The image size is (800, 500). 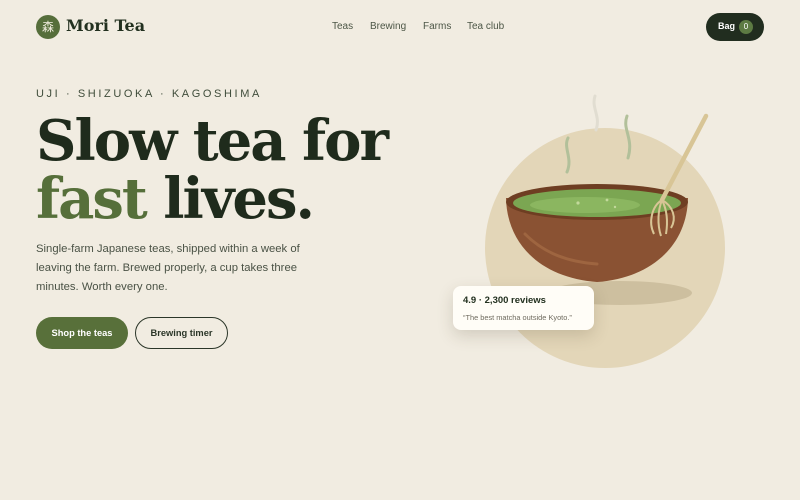 What do you see at coordinates (504, 300) in the screenshot?
I see `review-score: 4.9 · 2,300 reviews` at bounding box center [504, 300].